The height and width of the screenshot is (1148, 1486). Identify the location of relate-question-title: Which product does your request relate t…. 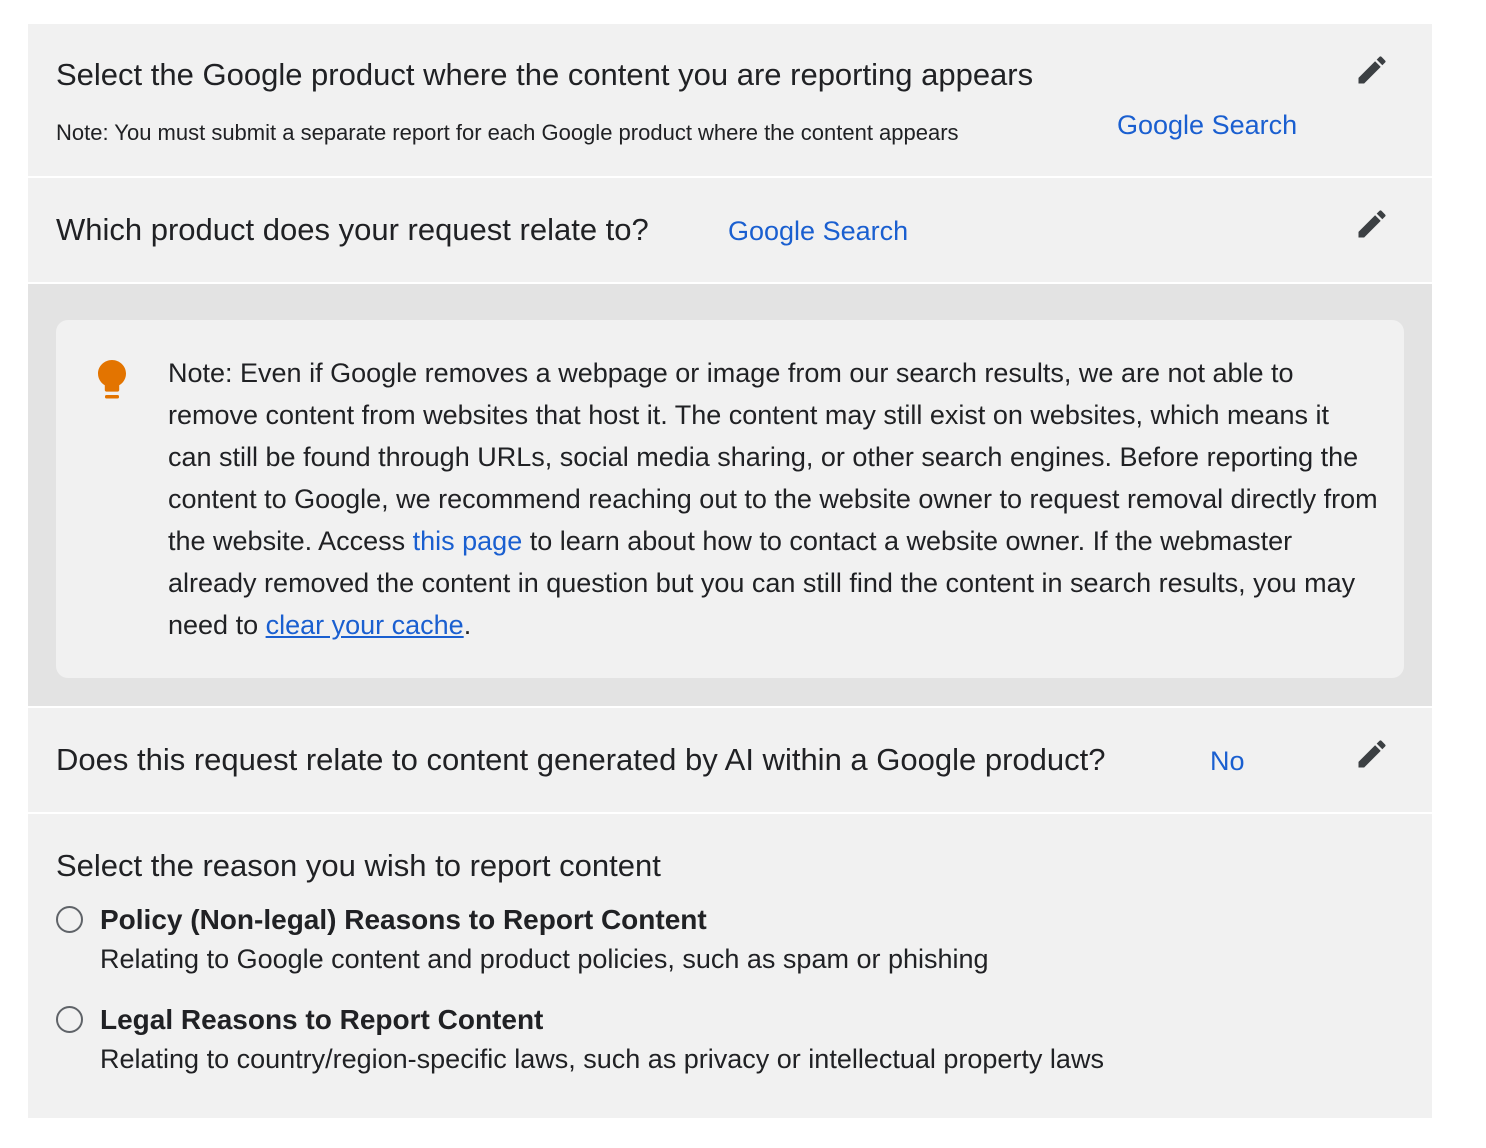
(352, 229).